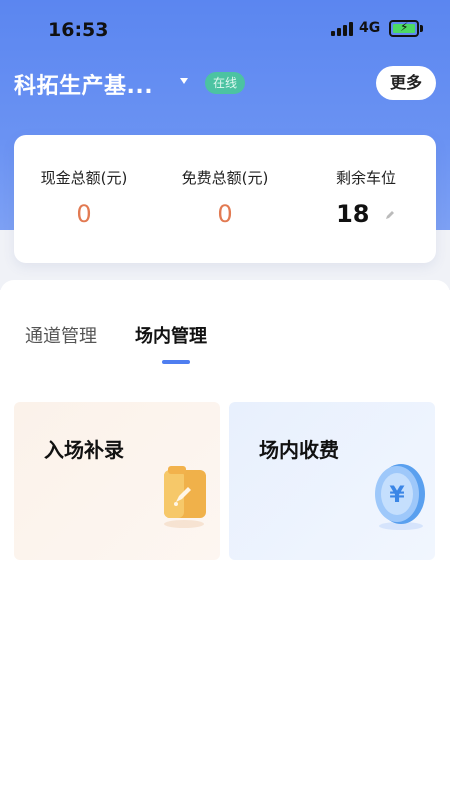  What do you see at coordinates (176, 362) in the screenshot?
I see `active-tab-indicator` at bounding box center [176, 362].